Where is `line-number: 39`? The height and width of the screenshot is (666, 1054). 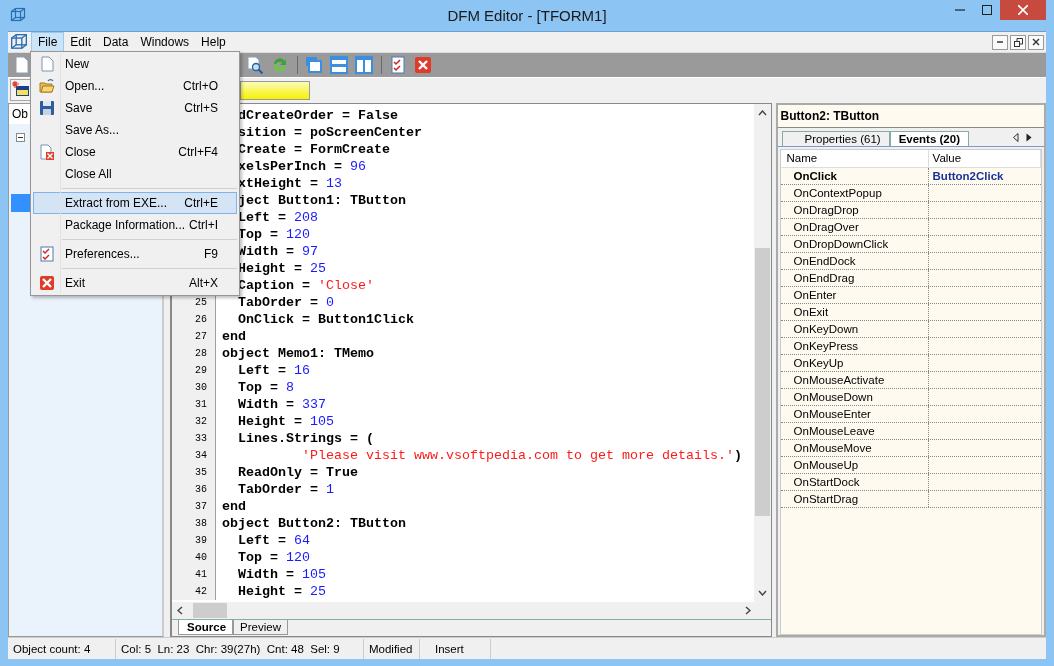 line-number: 39 is located at coordinates (201, 540).